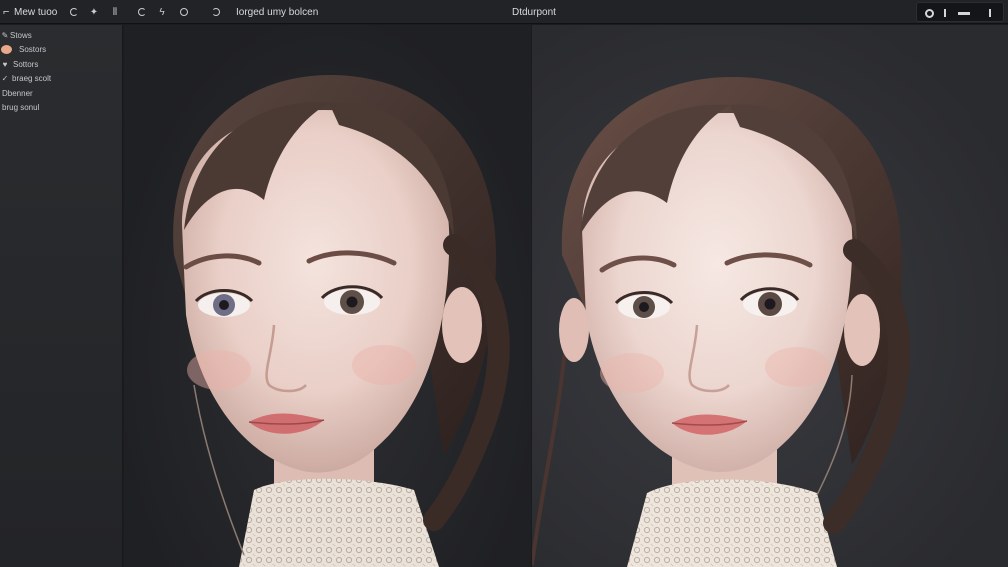 Image resolution: width=1008 pixels, height=567 pixels. I want to click on menu-icon: ⌐, so click(6, 12).